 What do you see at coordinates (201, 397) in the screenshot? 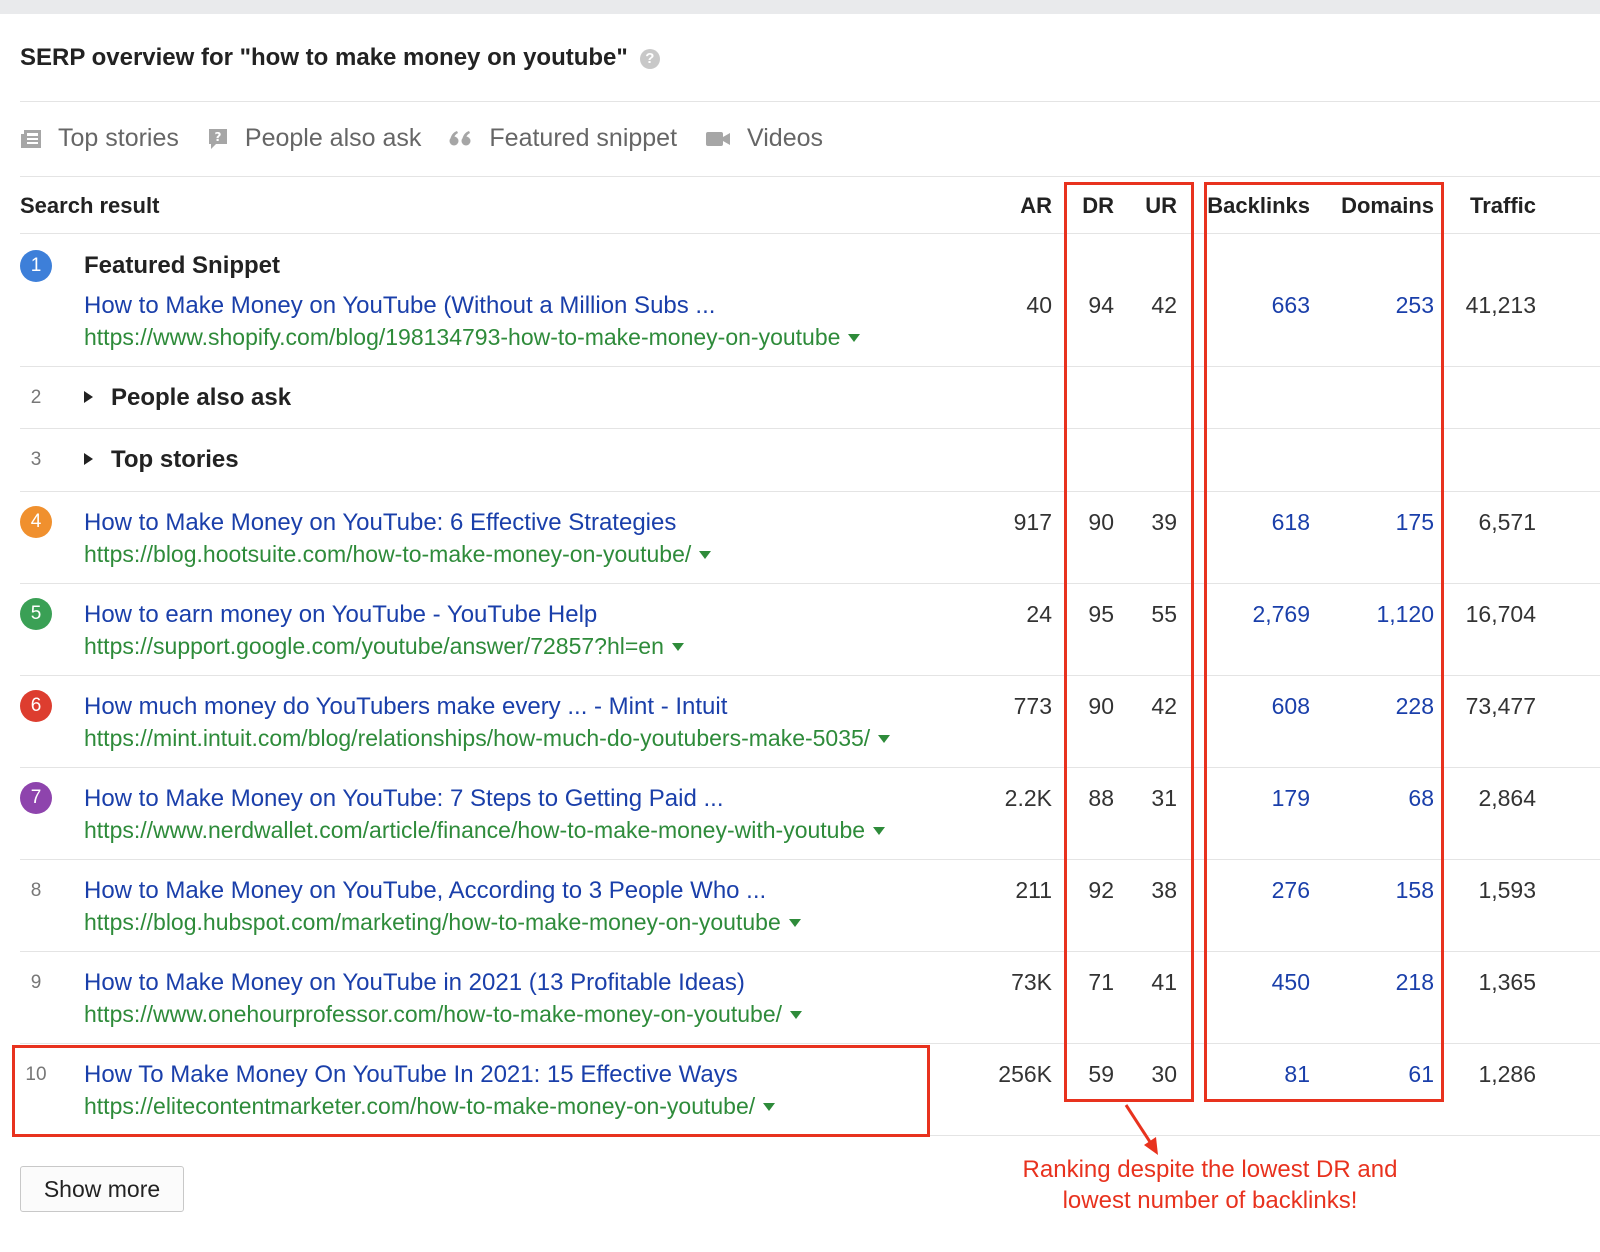
I see `expander-label: People also ask` at bounding box center [201, 397].